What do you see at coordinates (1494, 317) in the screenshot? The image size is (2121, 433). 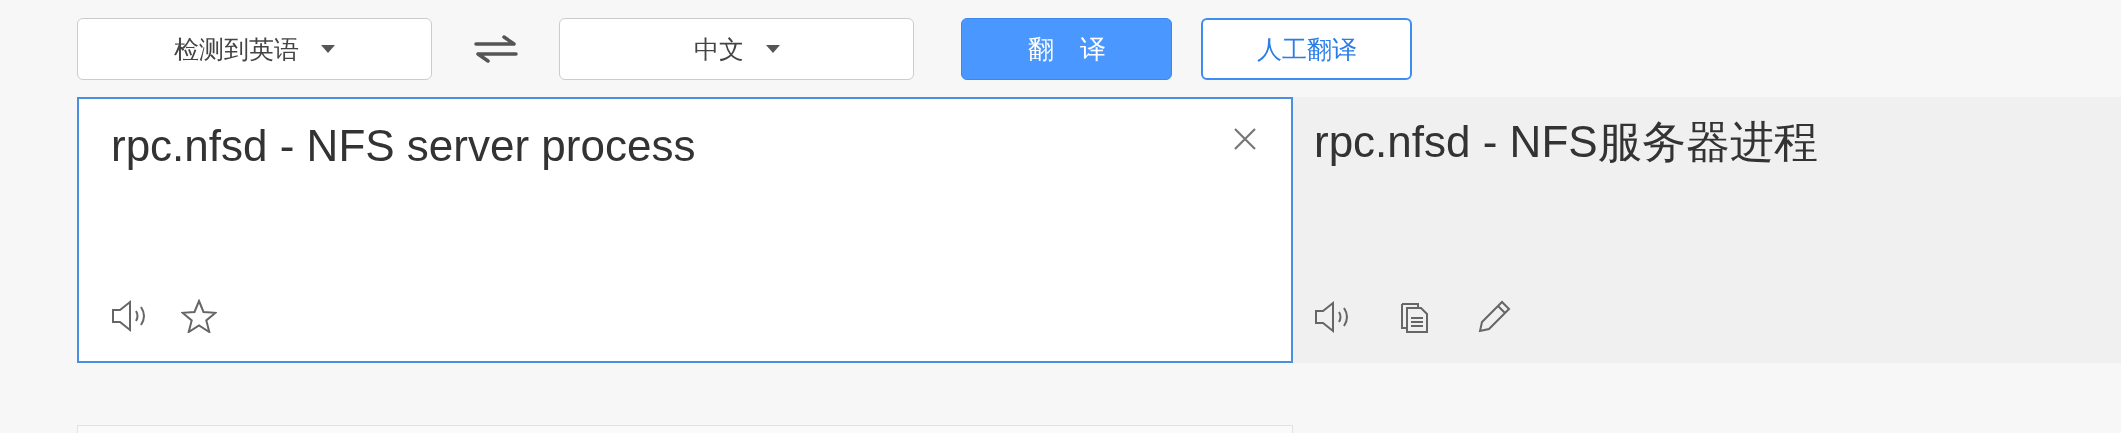 I see `pencil-icon` at bounding box center [1494, 317].